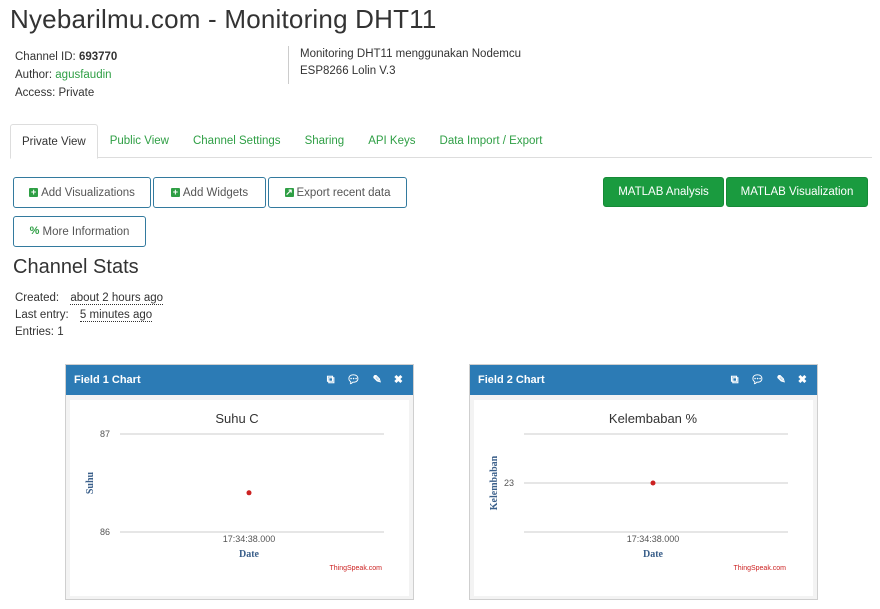  I want to click on last-entry-value: 5 minutes ago, so click(116, 315).